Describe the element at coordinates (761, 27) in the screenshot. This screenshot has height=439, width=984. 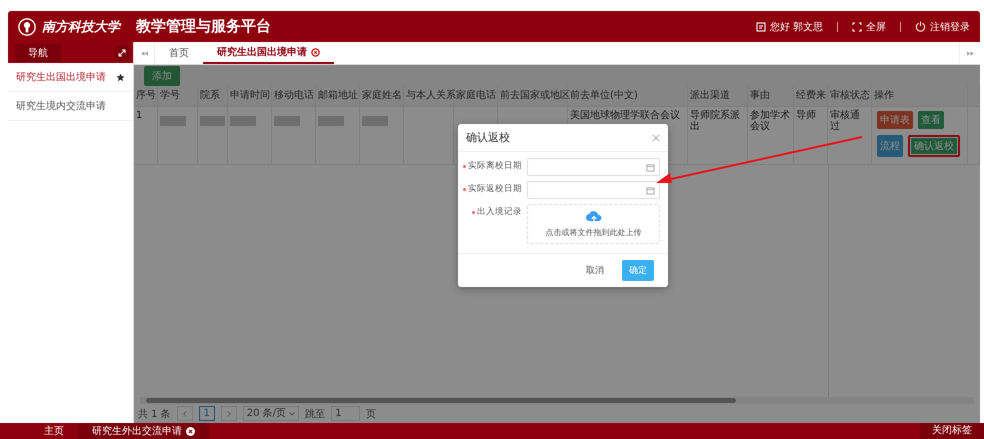
I see `user-card-icon` at that location.